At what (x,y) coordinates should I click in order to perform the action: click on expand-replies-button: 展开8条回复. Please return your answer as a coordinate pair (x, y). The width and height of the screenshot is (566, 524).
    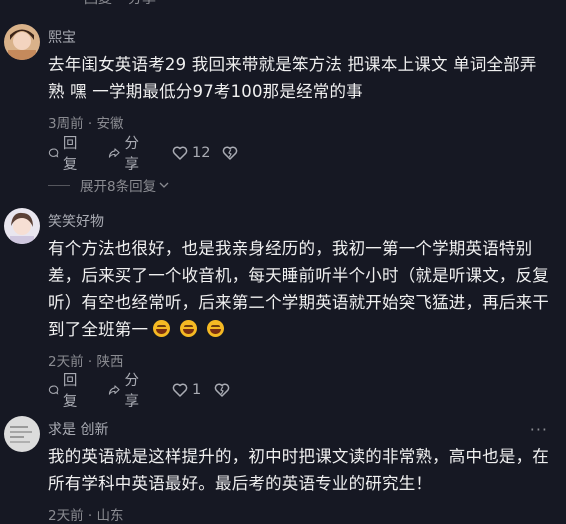
    Looking at the image, I should click on (109, 185).